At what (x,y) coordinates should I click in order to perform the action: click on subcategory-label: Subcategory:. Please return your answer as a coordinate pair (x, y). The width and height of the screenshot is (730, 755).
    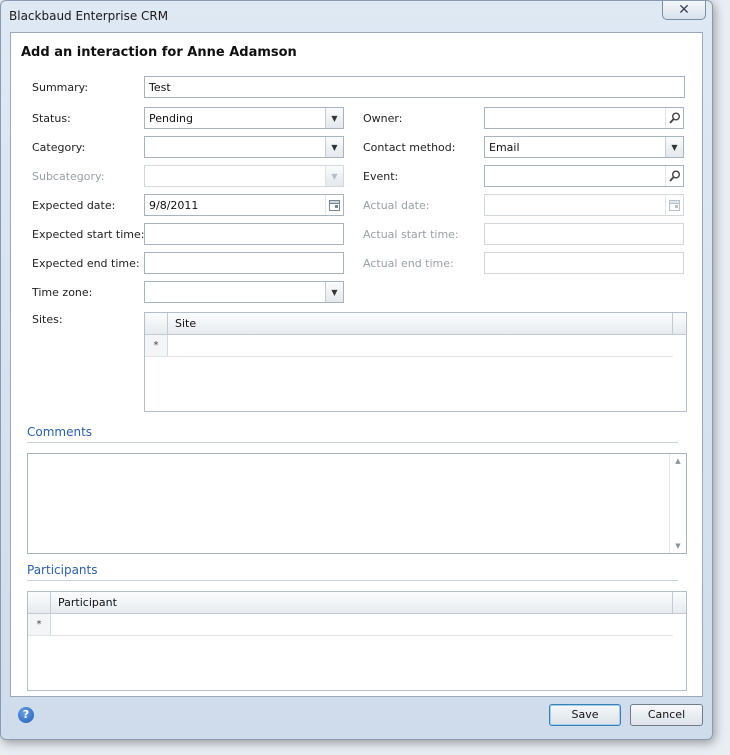
    Looking at the image, I should click on (68, 176).